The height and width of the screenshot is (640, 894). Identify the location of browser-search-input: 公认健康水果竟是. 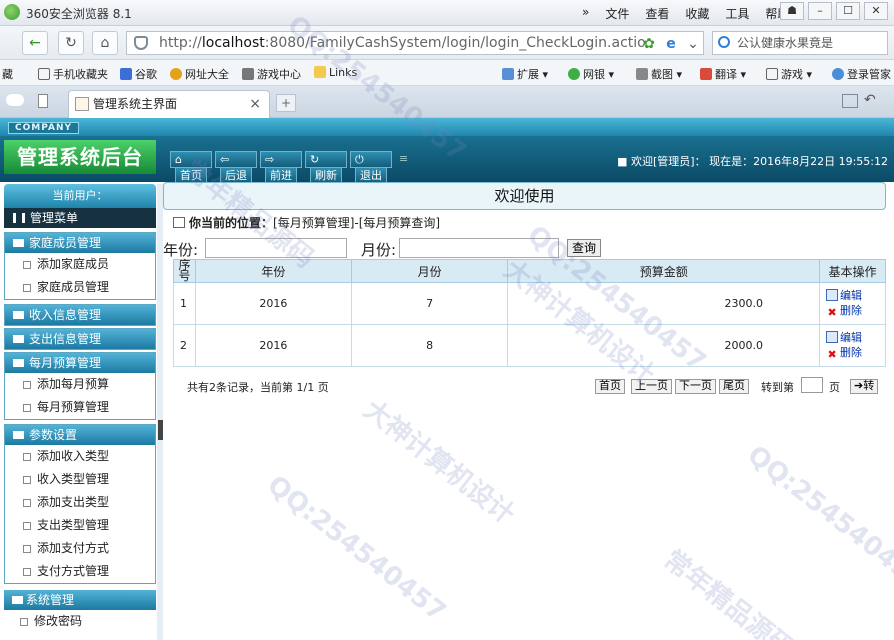
(800, 43).